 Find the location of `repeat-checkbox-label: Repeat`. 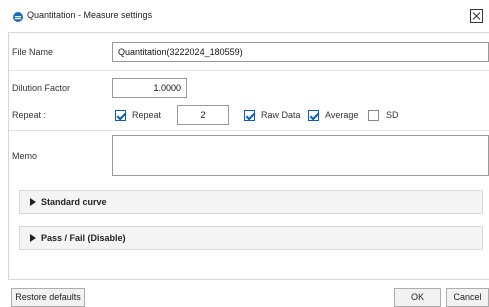

repeat-checkbox-label: Repeat is located at coordinates (147, 115).